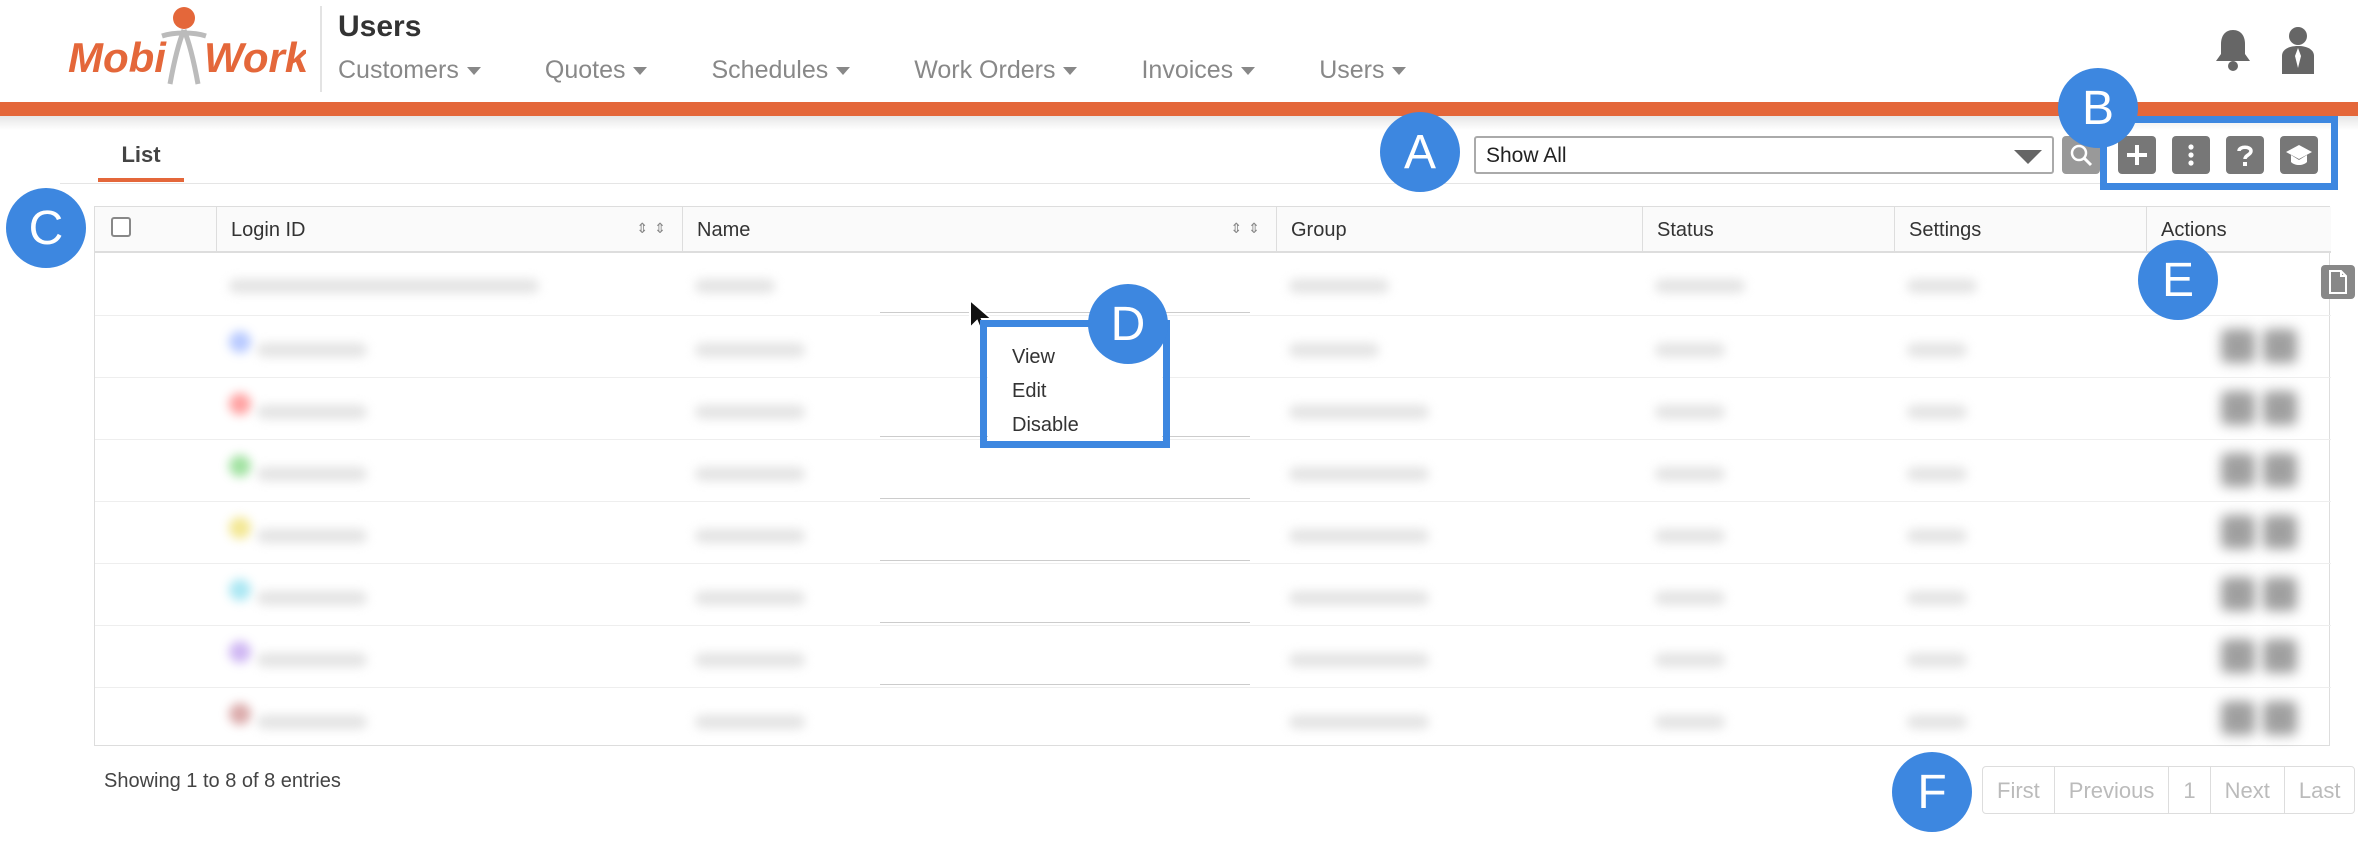 The height and width of the screenshot is (860, 2358). I want to click on nav-label: Quotes, so click(585, 70).